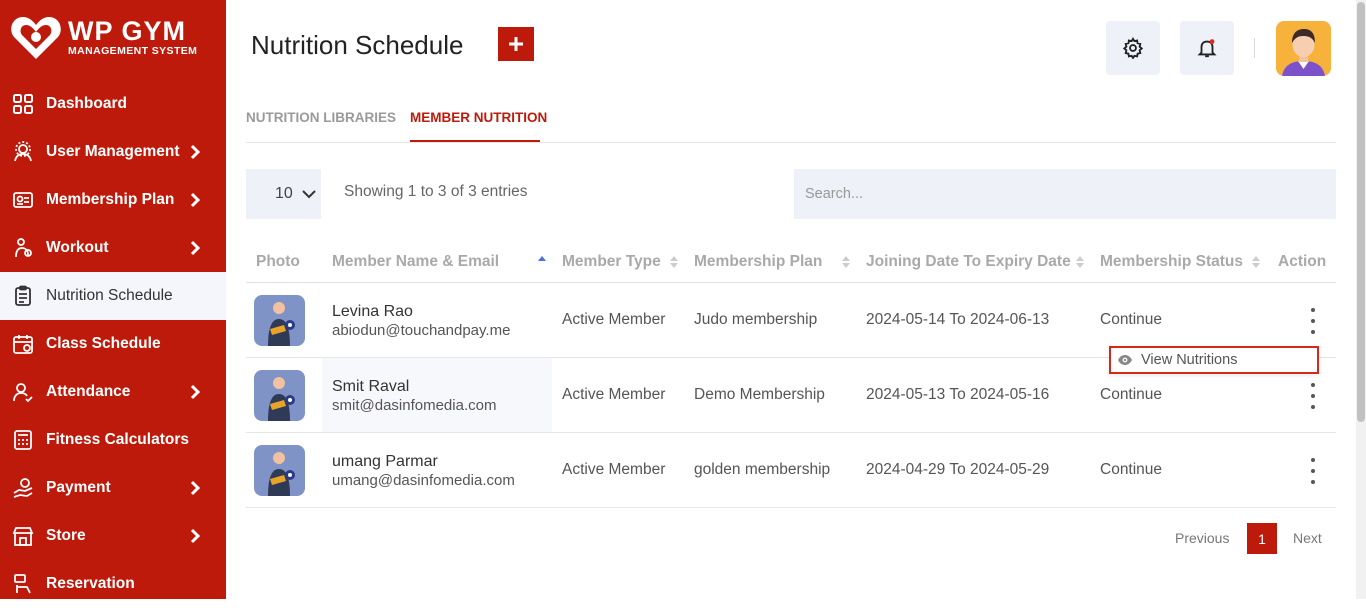 This screenshot has width=1366, height=608. I want to click on sidebar-item-label: Workout, so click(77, 247).